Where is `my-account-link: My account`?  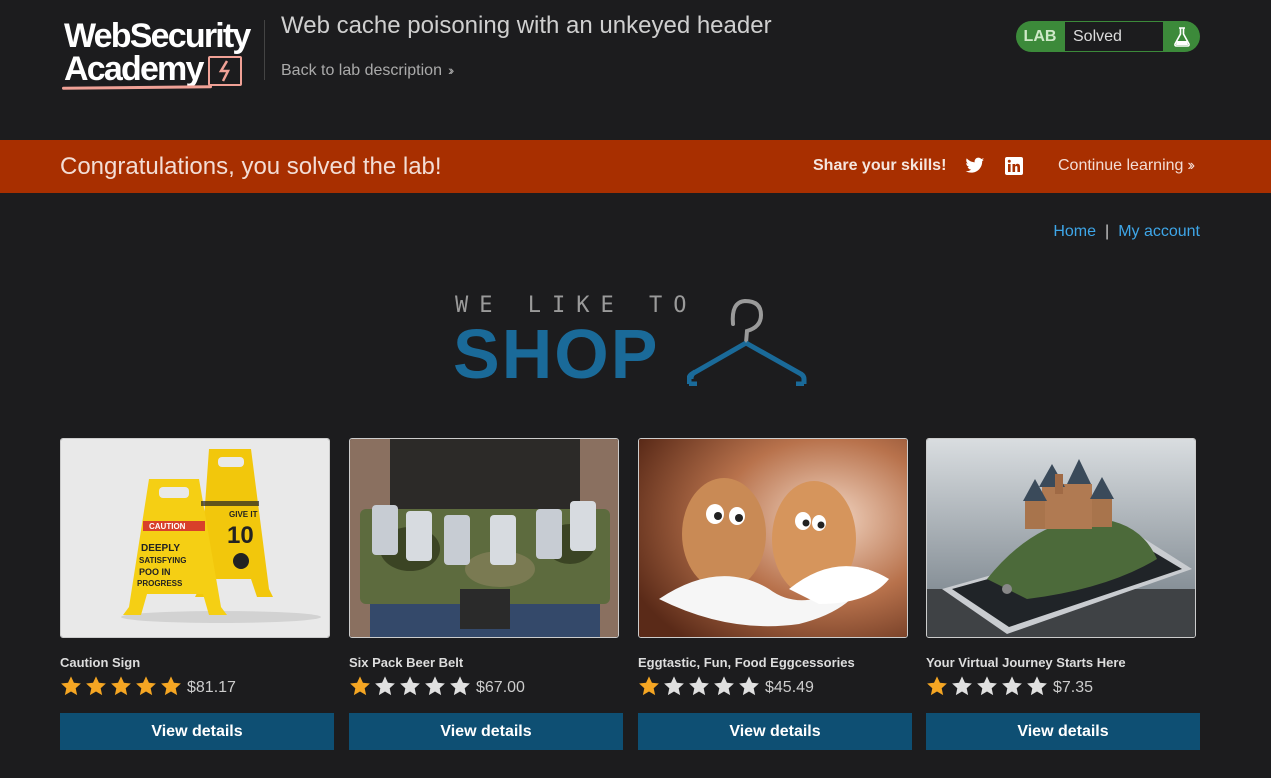 my-account-link: My account is located at coordinates (1159, 231).